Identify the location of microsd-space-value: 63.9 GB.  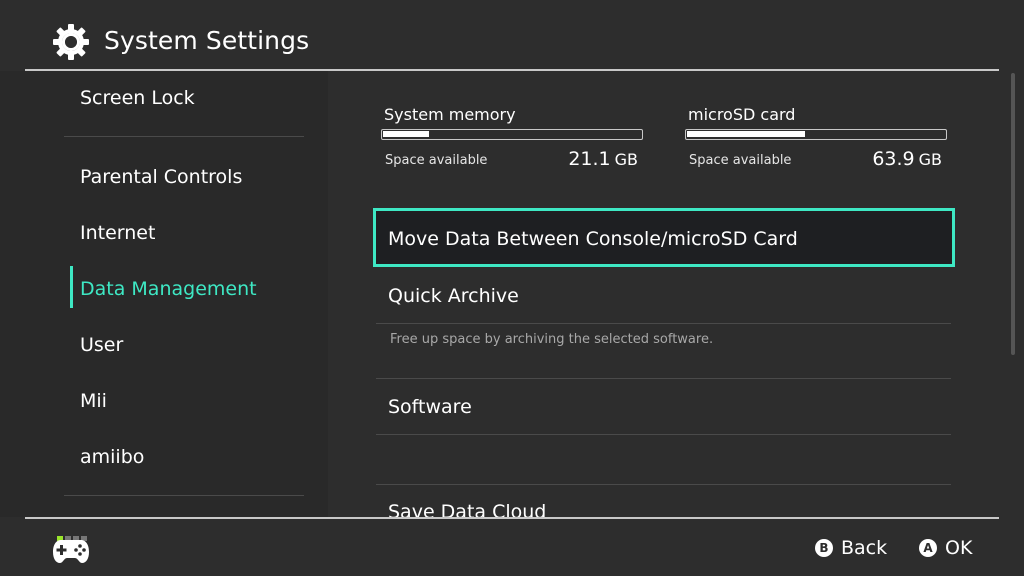
(907, 159).